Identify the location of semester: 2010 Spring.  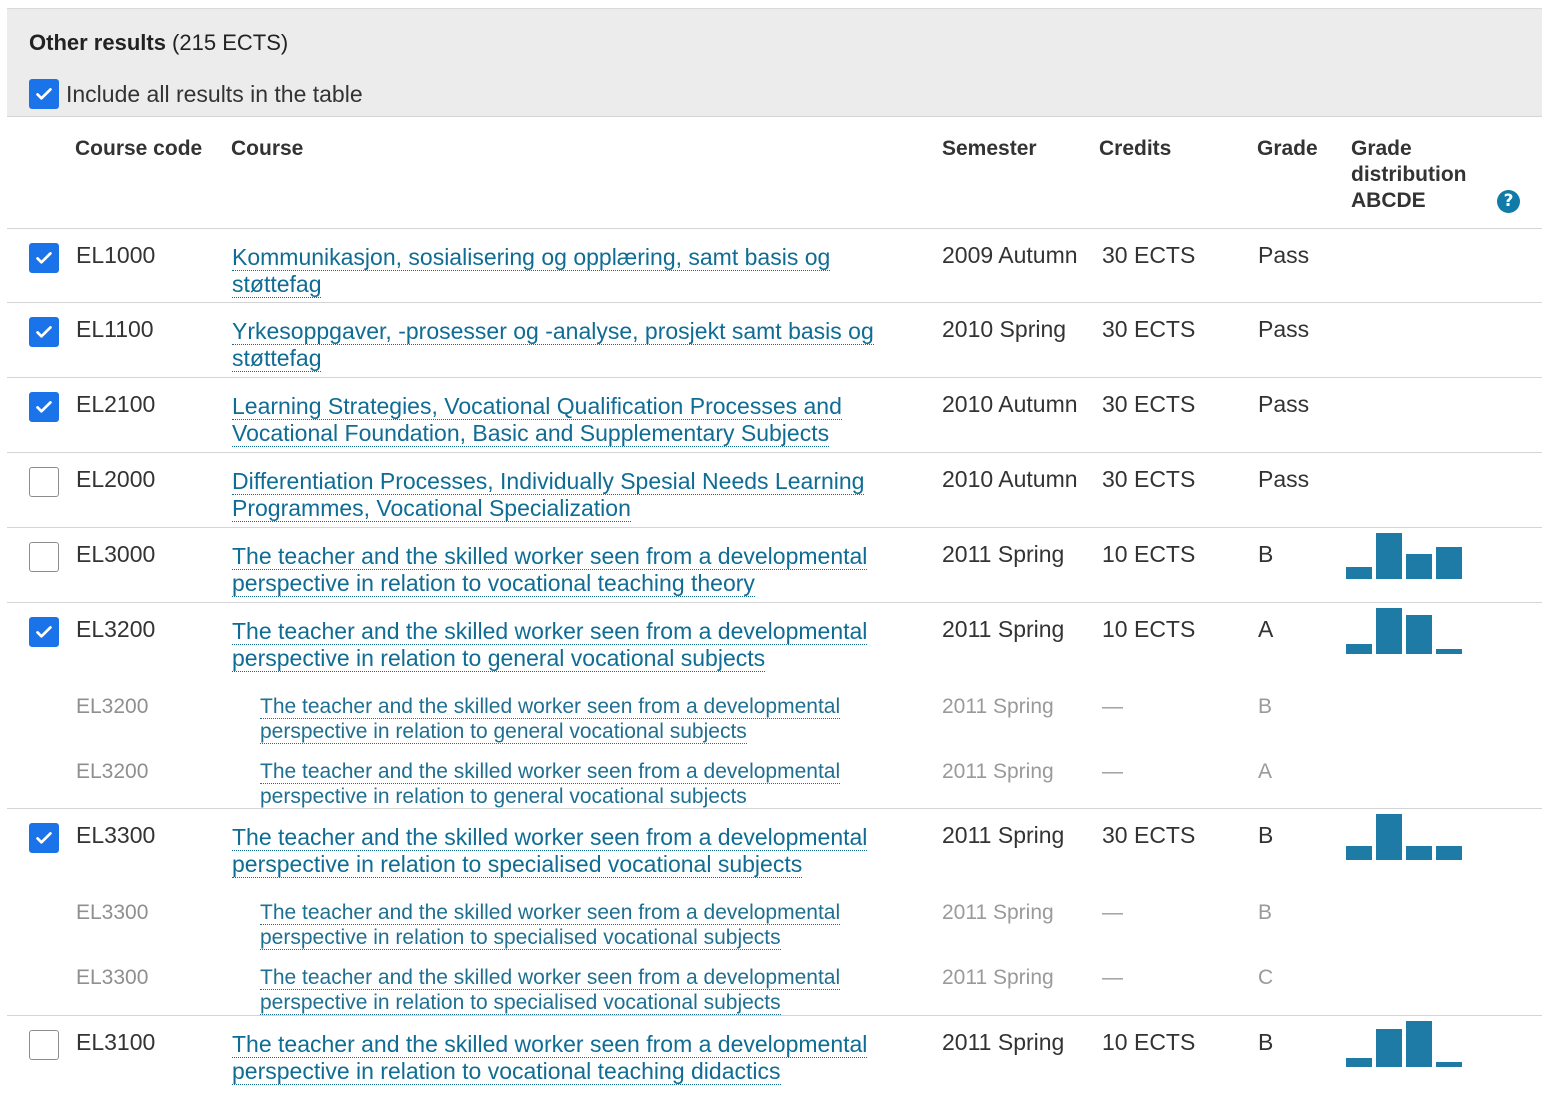
(1004, 329).